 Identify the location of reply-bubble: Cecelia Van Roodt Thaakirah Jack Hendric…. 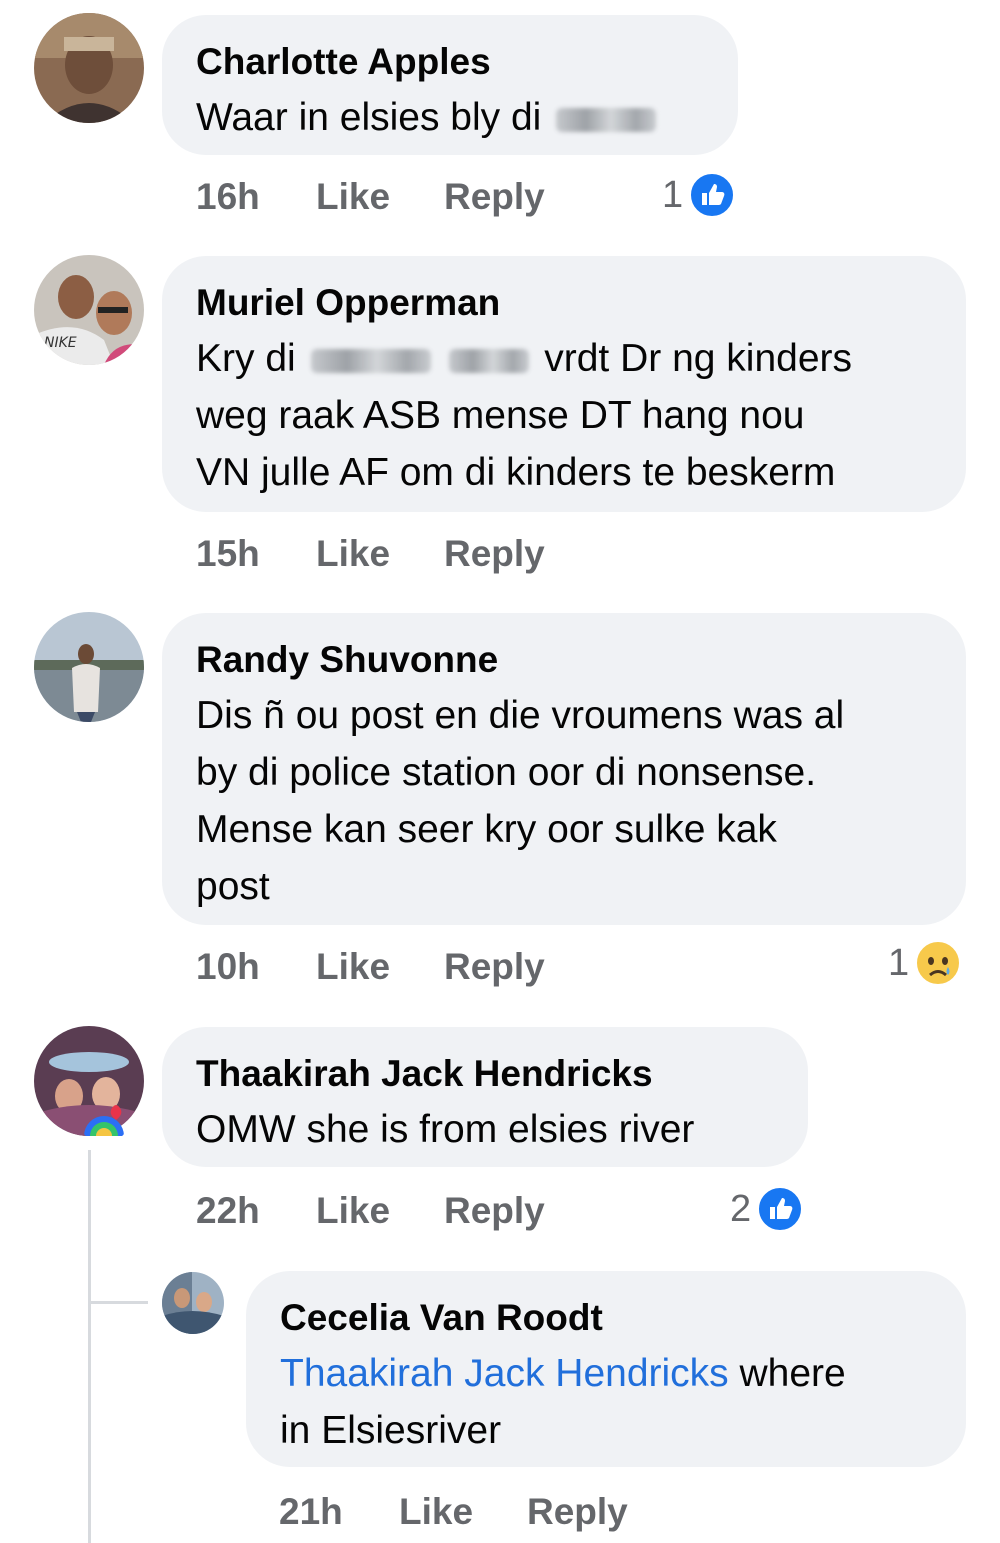
(606, 1369).